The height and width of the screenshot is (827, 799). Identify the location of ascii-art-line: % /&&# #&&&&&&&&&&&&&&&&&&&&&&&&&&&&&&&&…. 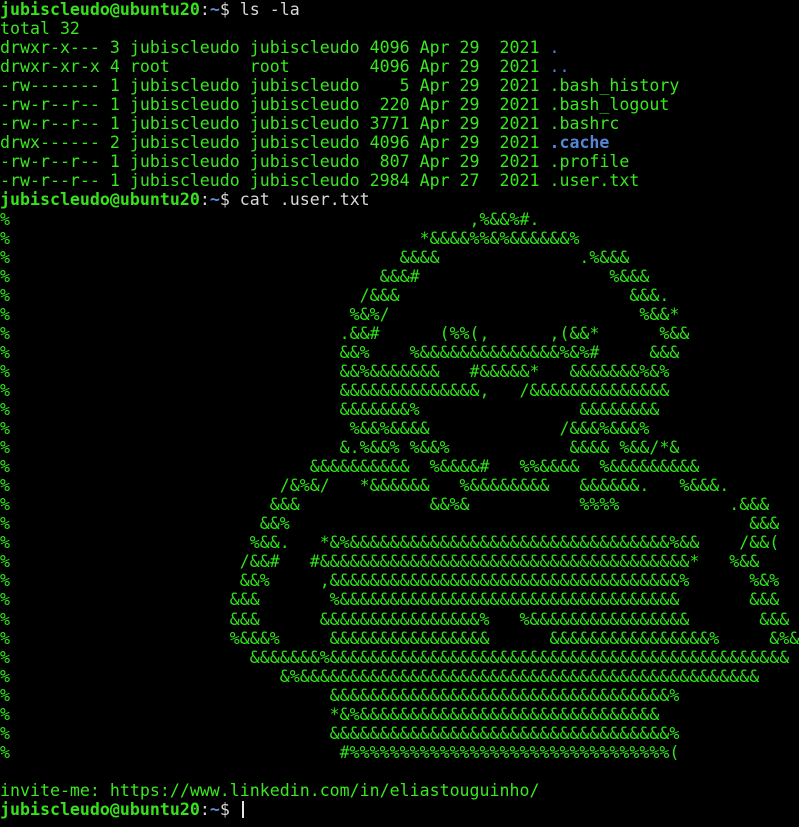
(380, 562).